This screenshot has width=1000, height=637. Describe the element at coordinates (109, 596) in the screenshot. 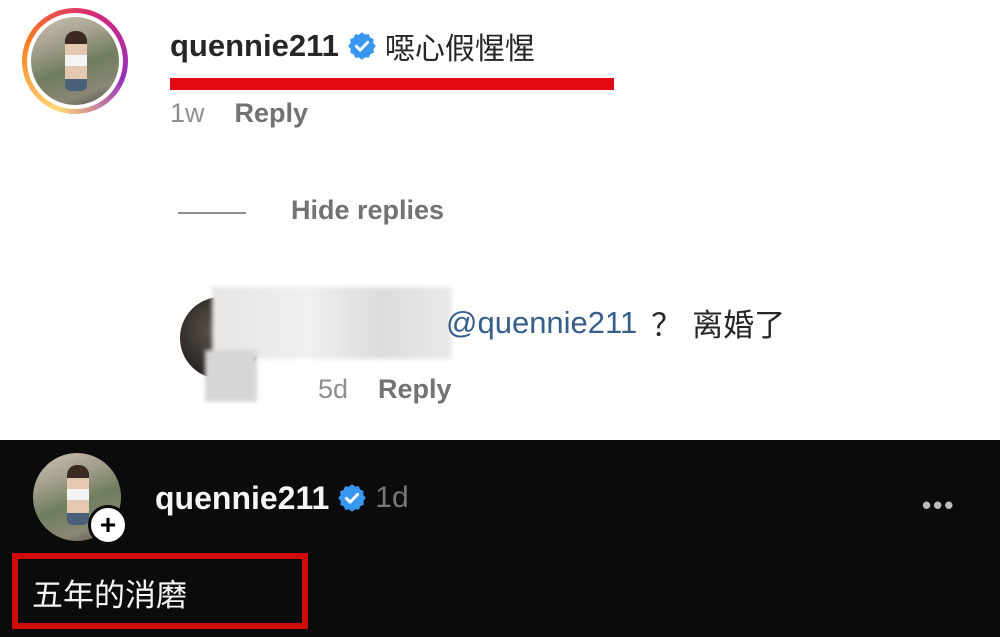

I see `post-text: 五年的消磨` at that location.